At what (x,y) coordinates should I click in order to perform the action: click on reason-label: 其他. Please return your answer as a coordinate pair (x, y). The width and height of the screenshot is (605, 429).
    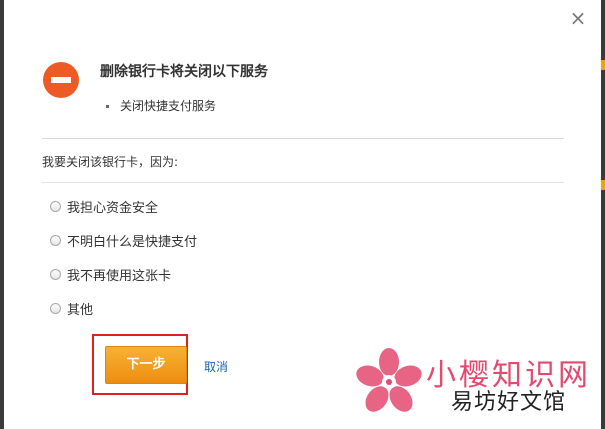
    Looking at the image, I should click on (80, 310).